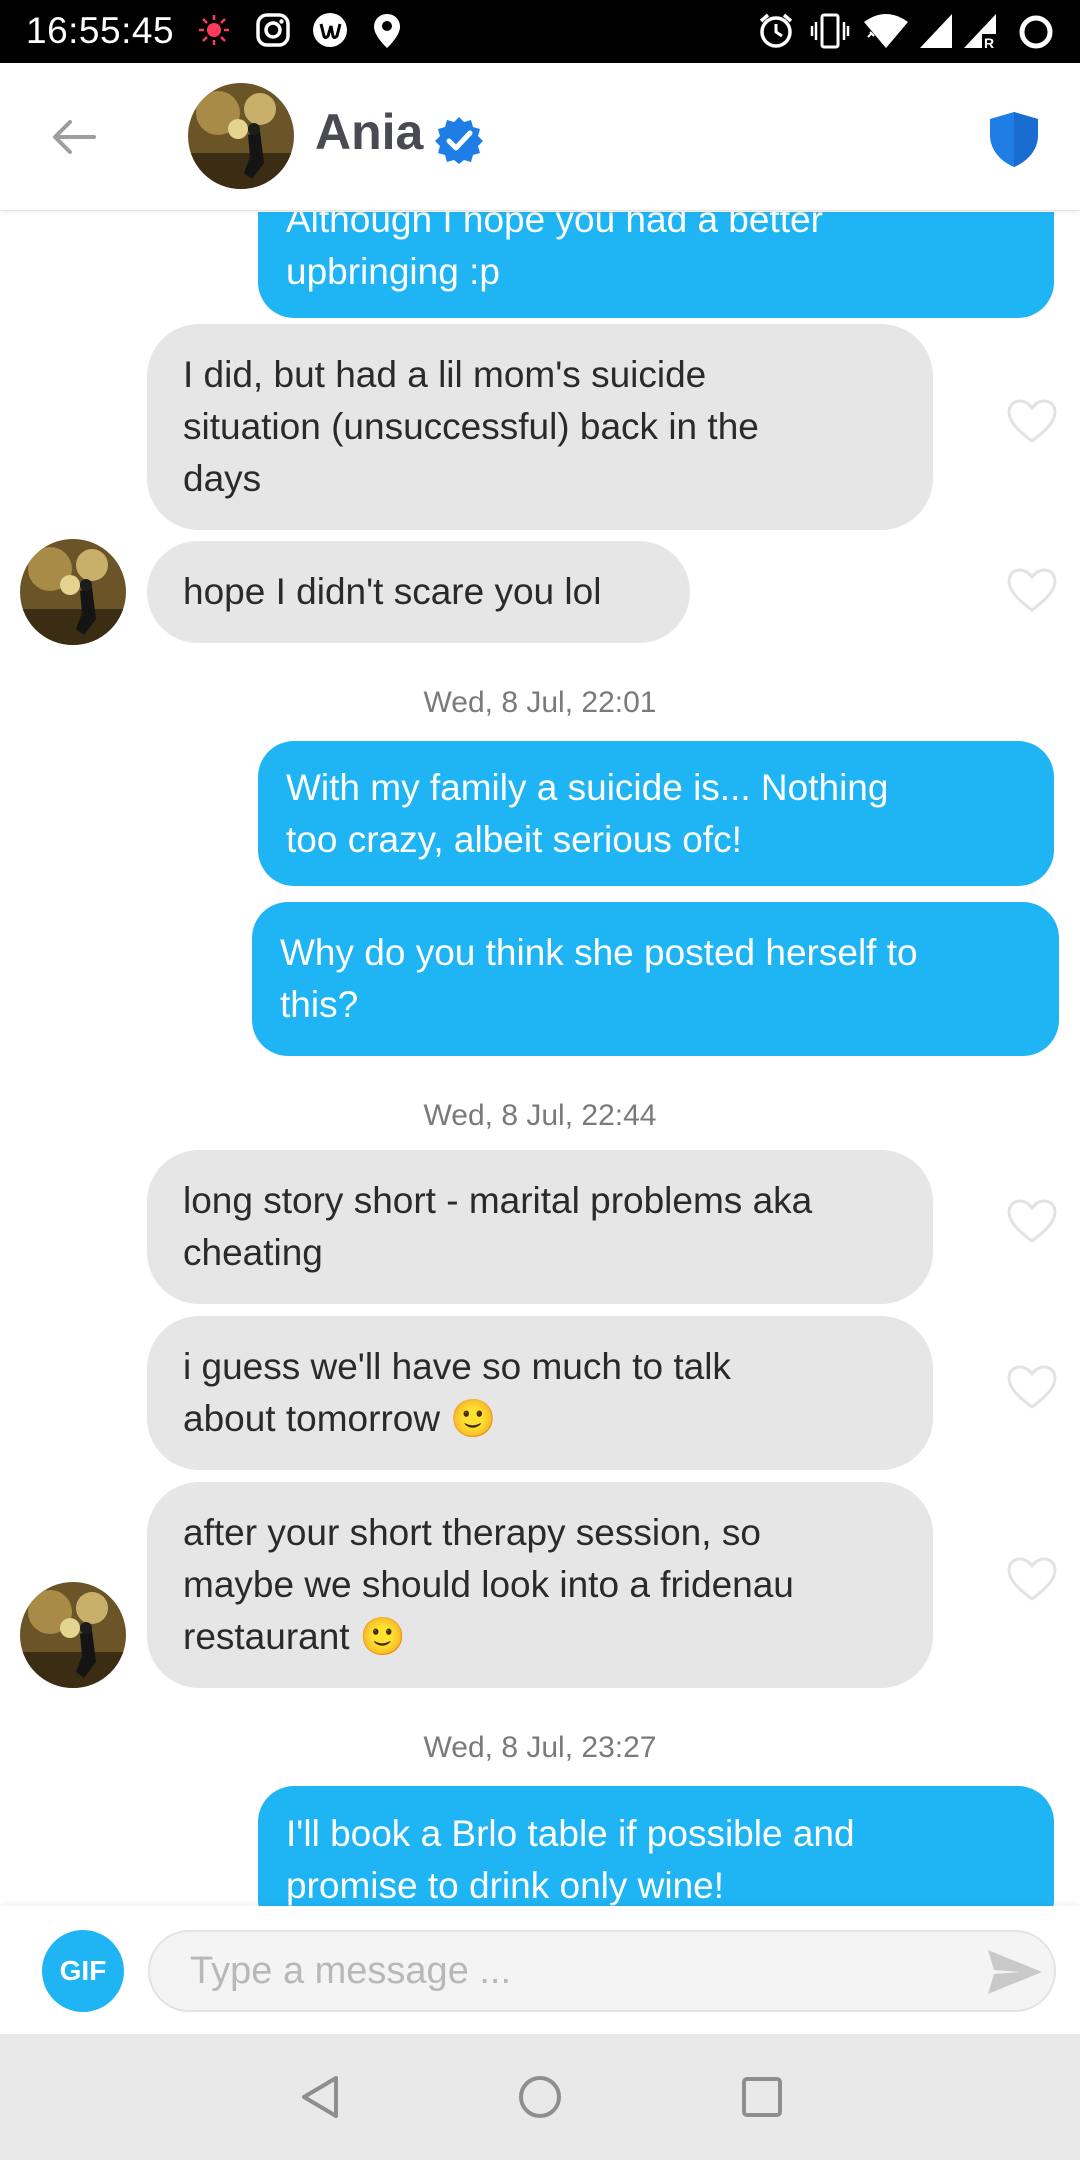 Image resolution: width=1080 pixels, height=2160 pixels. What do you see at coordinates (1014, 139) in the screenshot?
I see `safety-shield-icon` at bounding box center [1014, 139].